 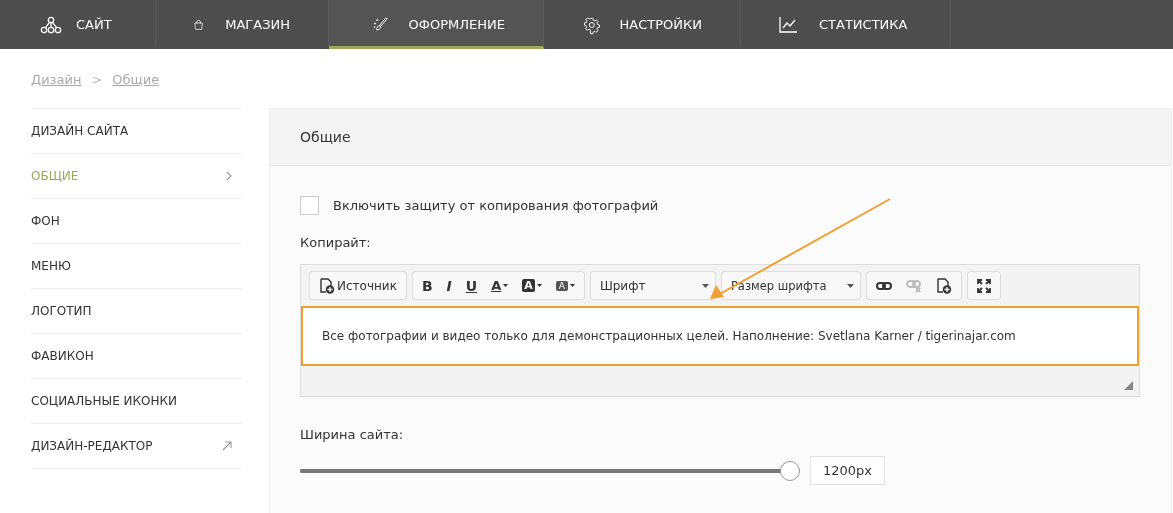 I want to click on checkbox, so click(x=309, y=205).